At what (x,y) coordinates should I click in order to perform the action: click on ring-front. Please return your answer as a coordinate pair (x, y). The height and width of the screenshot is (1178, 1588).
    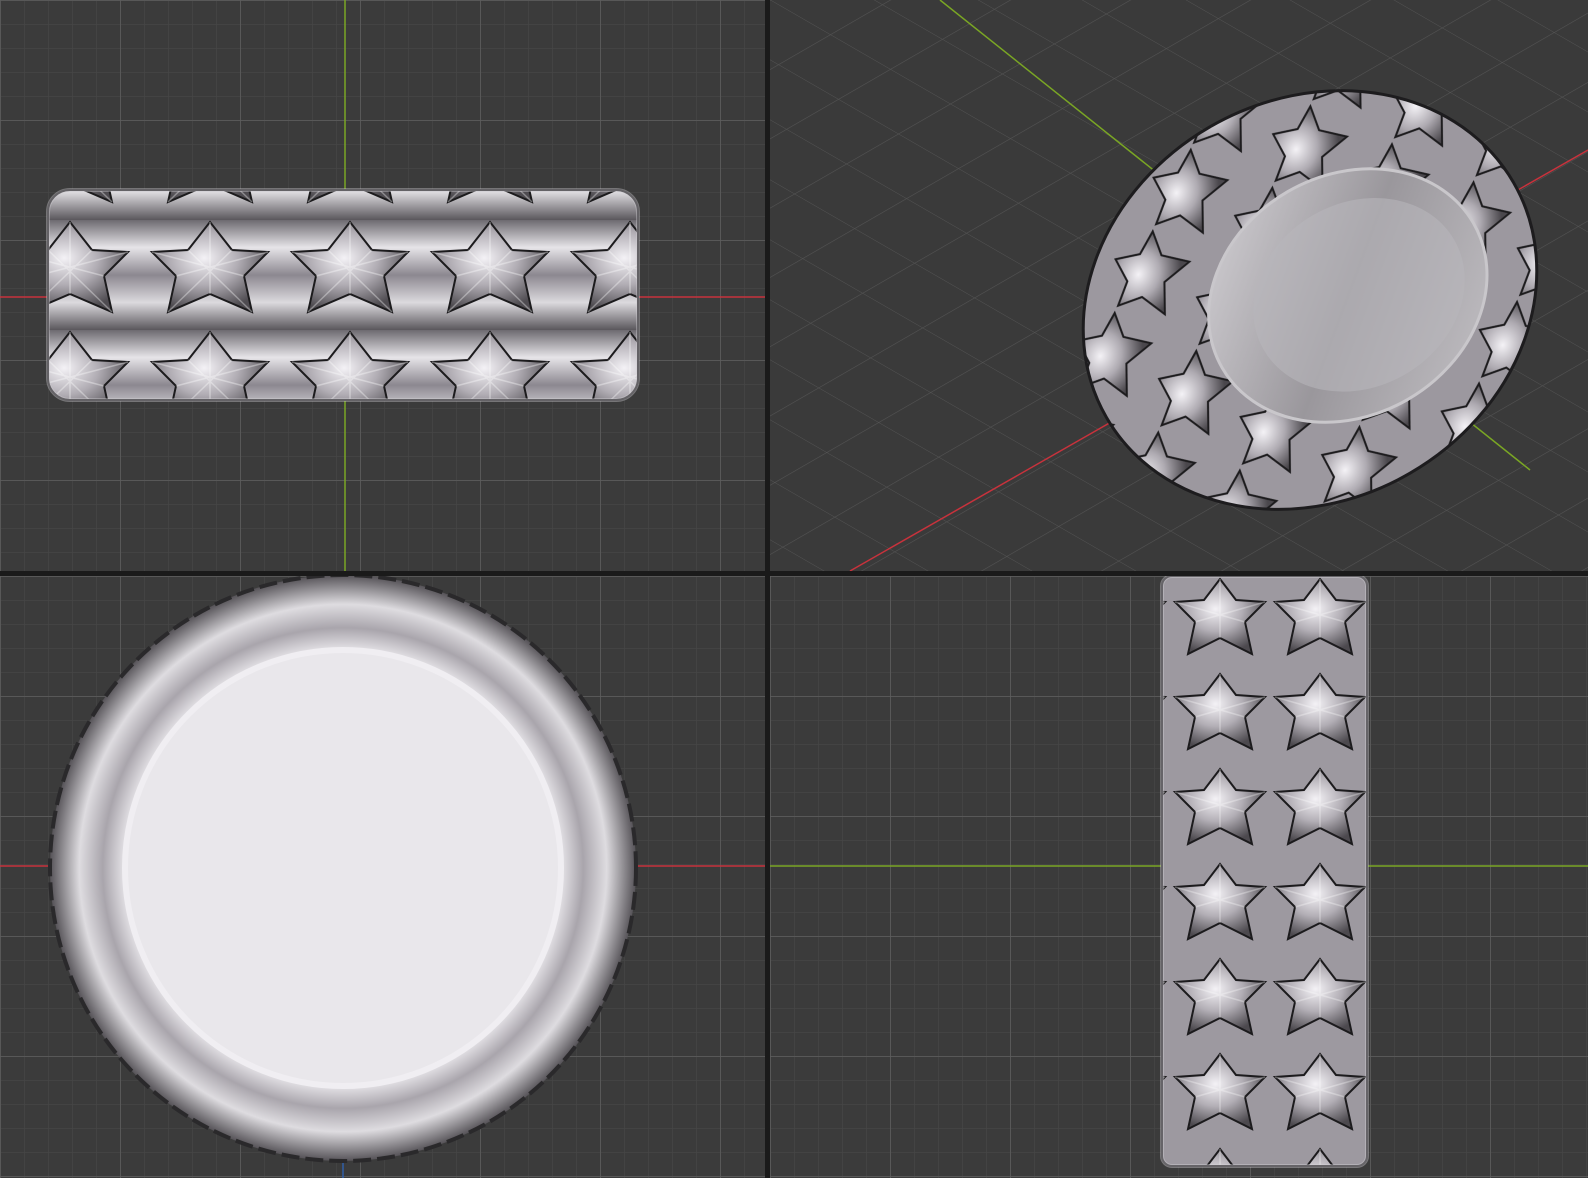
    Looking at the image, I should click on (343, 295).